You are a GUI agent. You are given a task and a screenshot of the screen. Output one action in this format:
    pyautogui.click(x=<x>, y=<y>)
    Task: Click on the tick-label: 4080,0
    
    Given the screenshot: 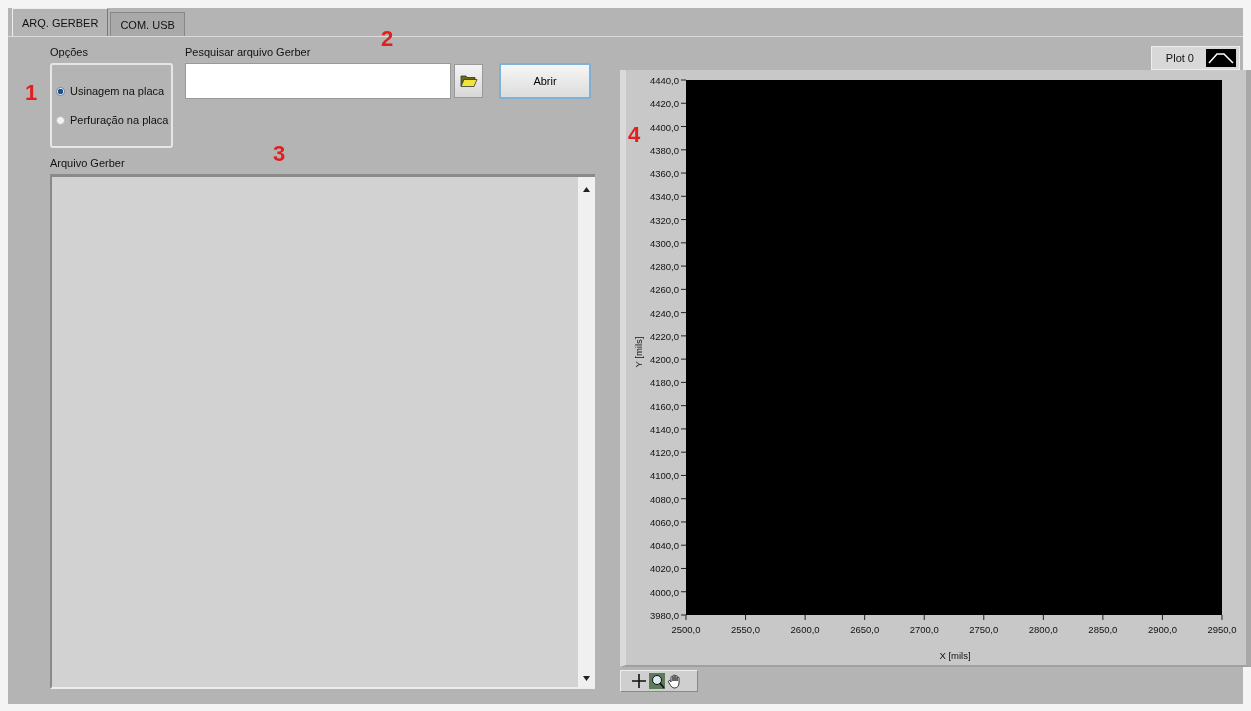 What is the action you would take?
    pyautogui.click(x=664, y=499)
    